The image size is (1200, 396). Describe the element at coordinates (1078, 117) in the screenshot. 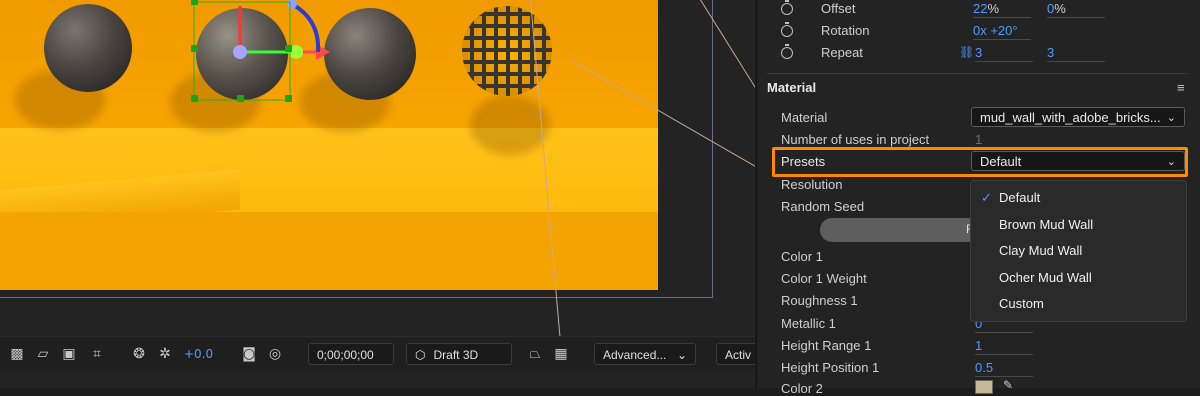

I see `material-dropdown: mud_wall_with_adobe_bricks... ⌄` at that location.